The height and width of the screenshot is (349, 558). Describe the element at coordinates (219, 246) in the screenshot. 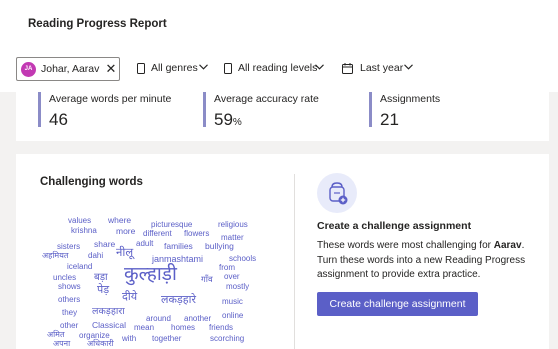

I see `word-cloud-word: bullying` at that location.